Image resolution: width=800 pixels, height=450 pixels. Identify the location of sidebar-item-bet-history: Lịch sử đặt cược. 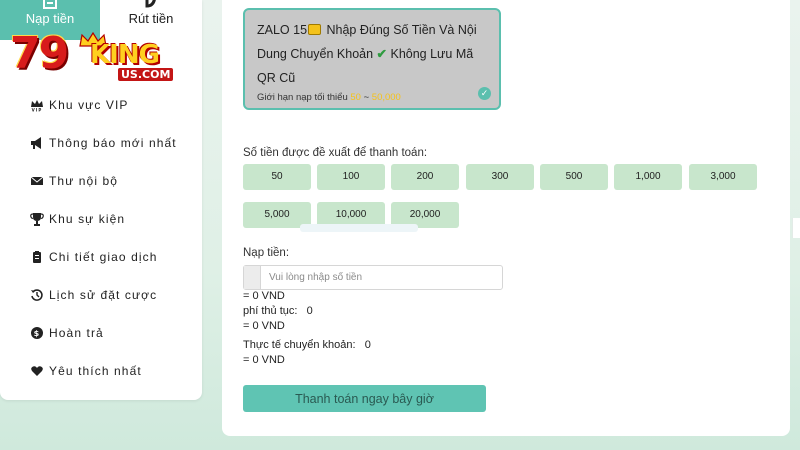
(115, 295).